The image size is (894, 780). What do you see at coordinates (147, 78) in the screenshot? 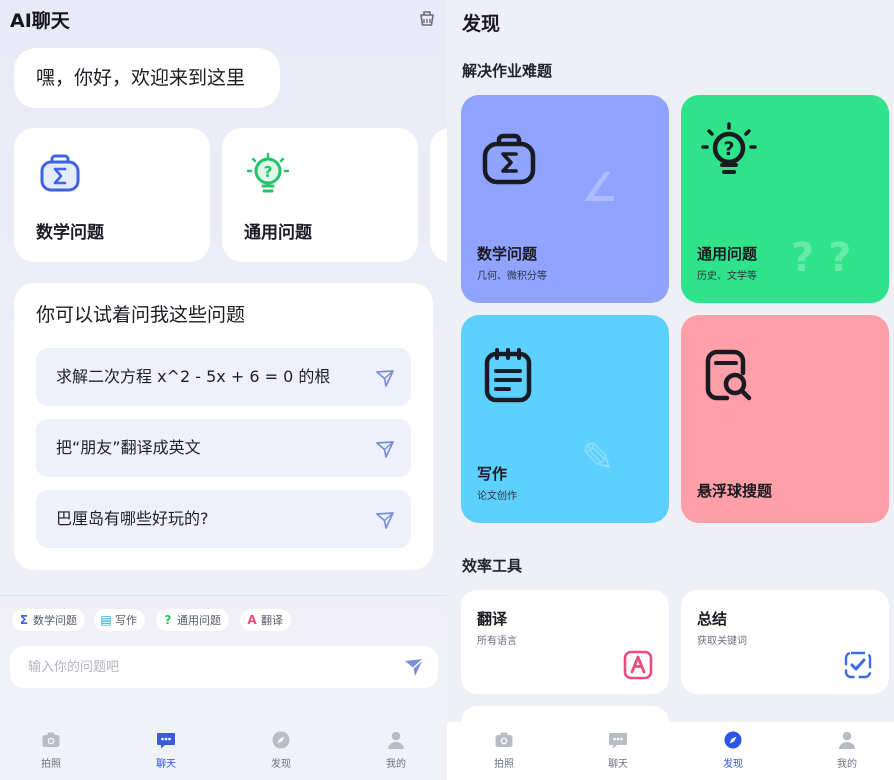
I see `greeting-bubble: 嘿，你好，欢迎来到这里` at bounding box center [147, 78].